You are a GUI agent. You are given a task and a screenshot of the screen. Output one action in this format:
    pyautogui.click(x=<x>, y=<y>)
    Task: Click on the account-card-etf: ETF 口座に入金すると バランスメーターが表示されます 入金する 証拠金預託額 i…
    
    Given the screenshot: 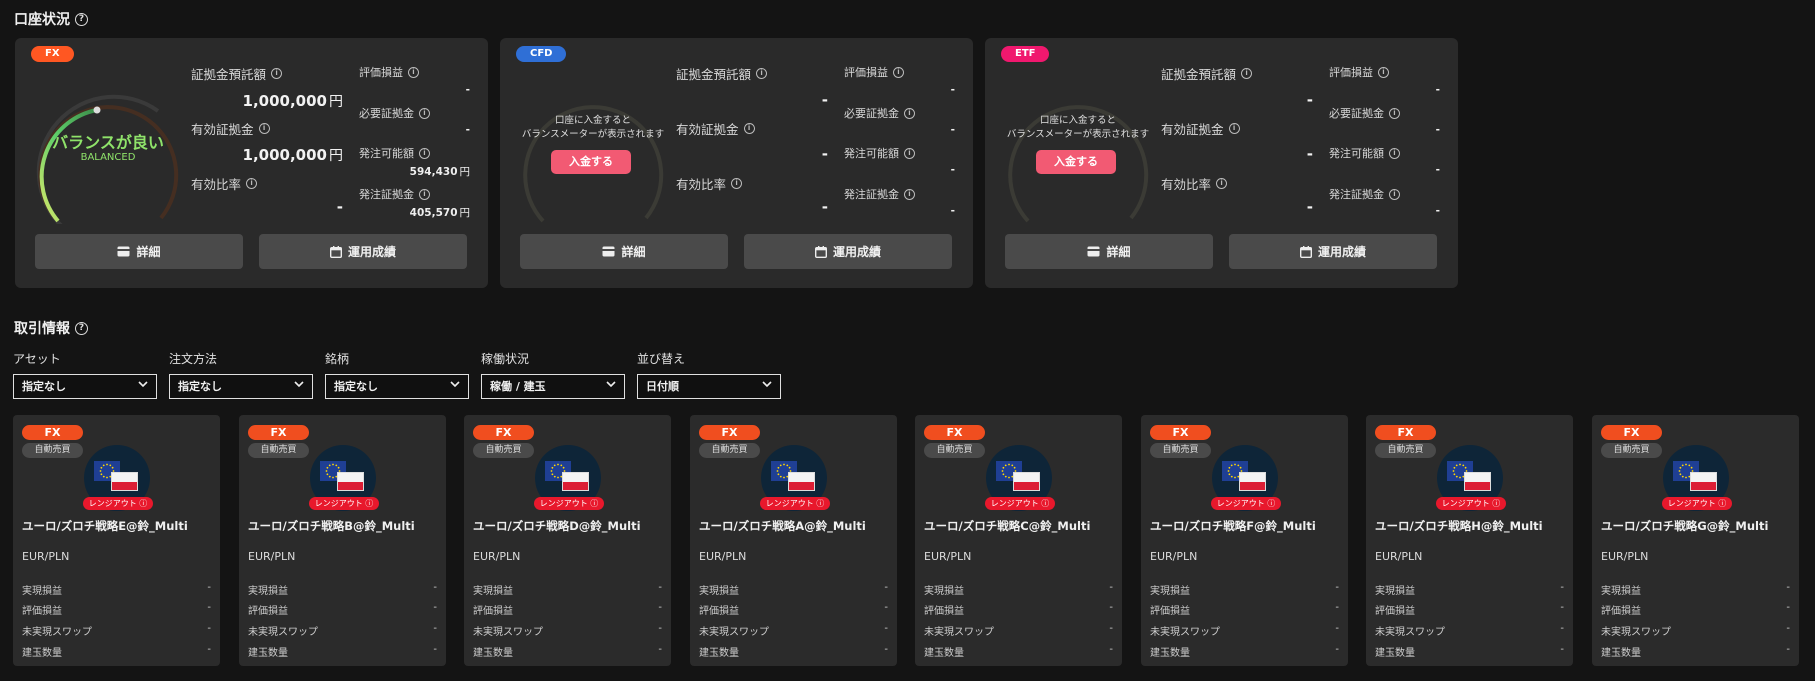 What is the action you would take?
    pyautogui.click(x=1221, y=163)
    